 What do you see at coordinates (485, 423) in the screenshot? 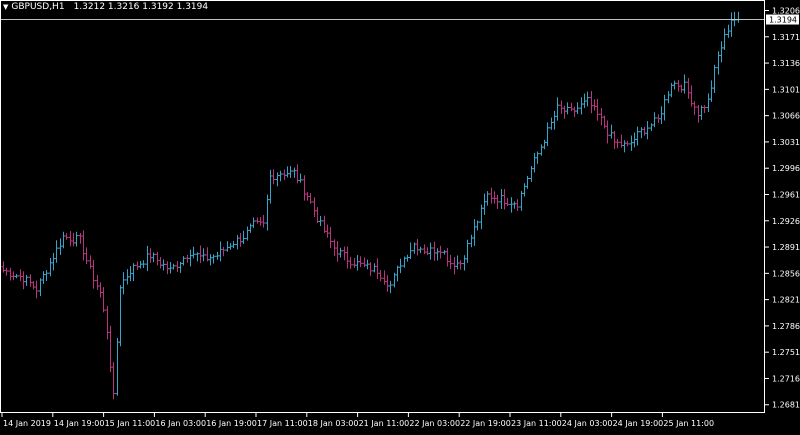
I see `time-tick-label: 22 Jan 19:00` at bounding box center [485, 423].